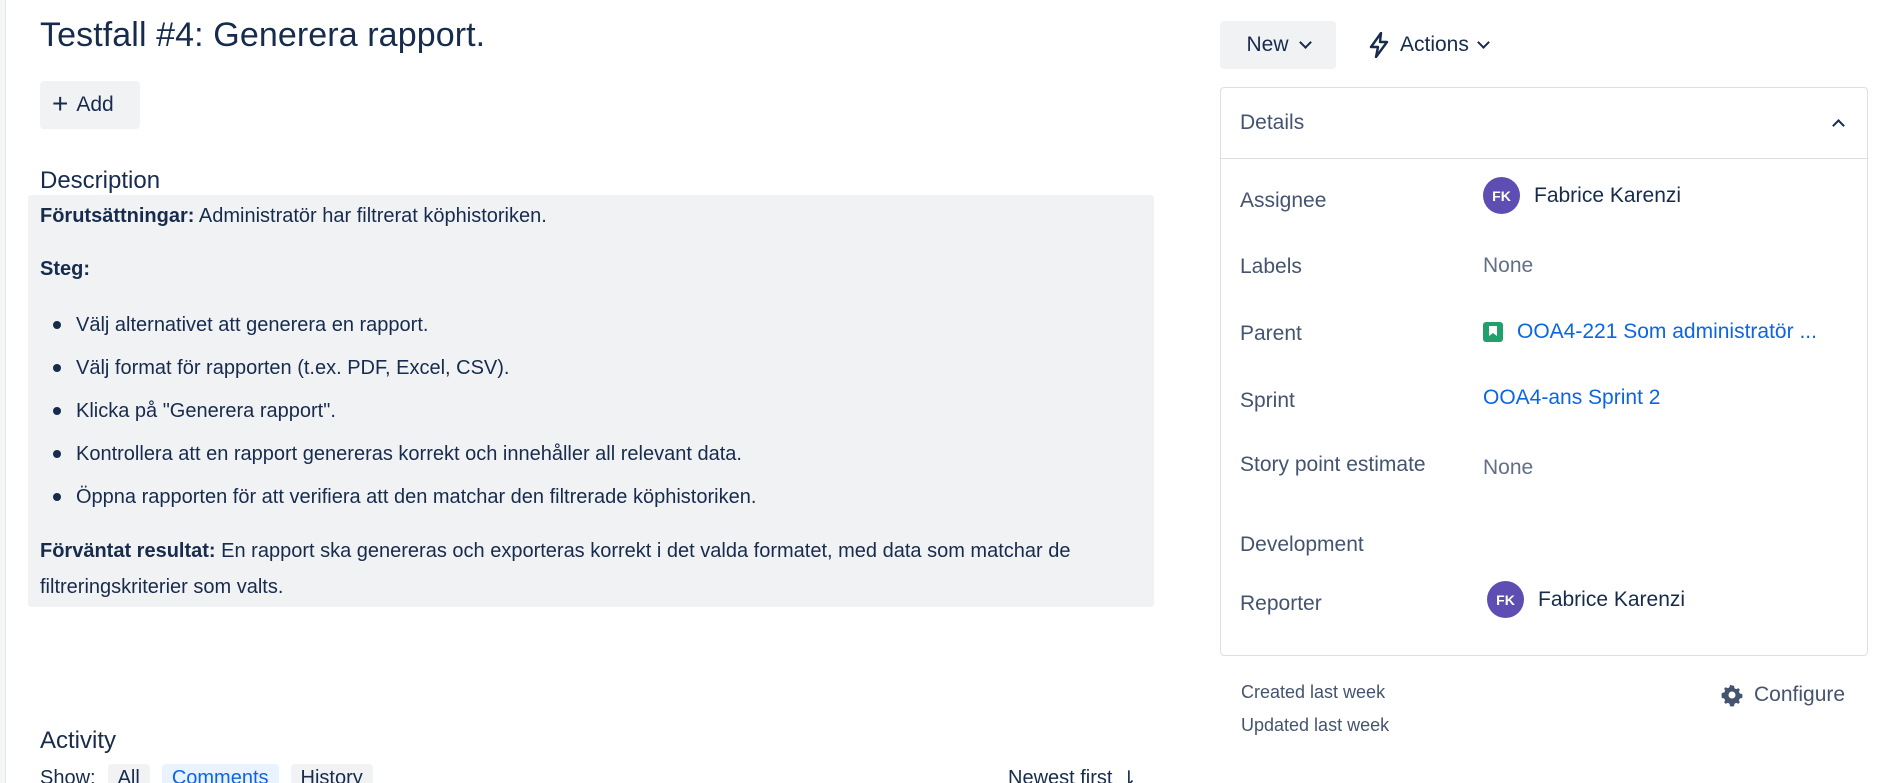 The image size is (1897, 783). Describe the element at coordinates (60, 103) in the screenshot. I see `plus-icon: +` at that location.